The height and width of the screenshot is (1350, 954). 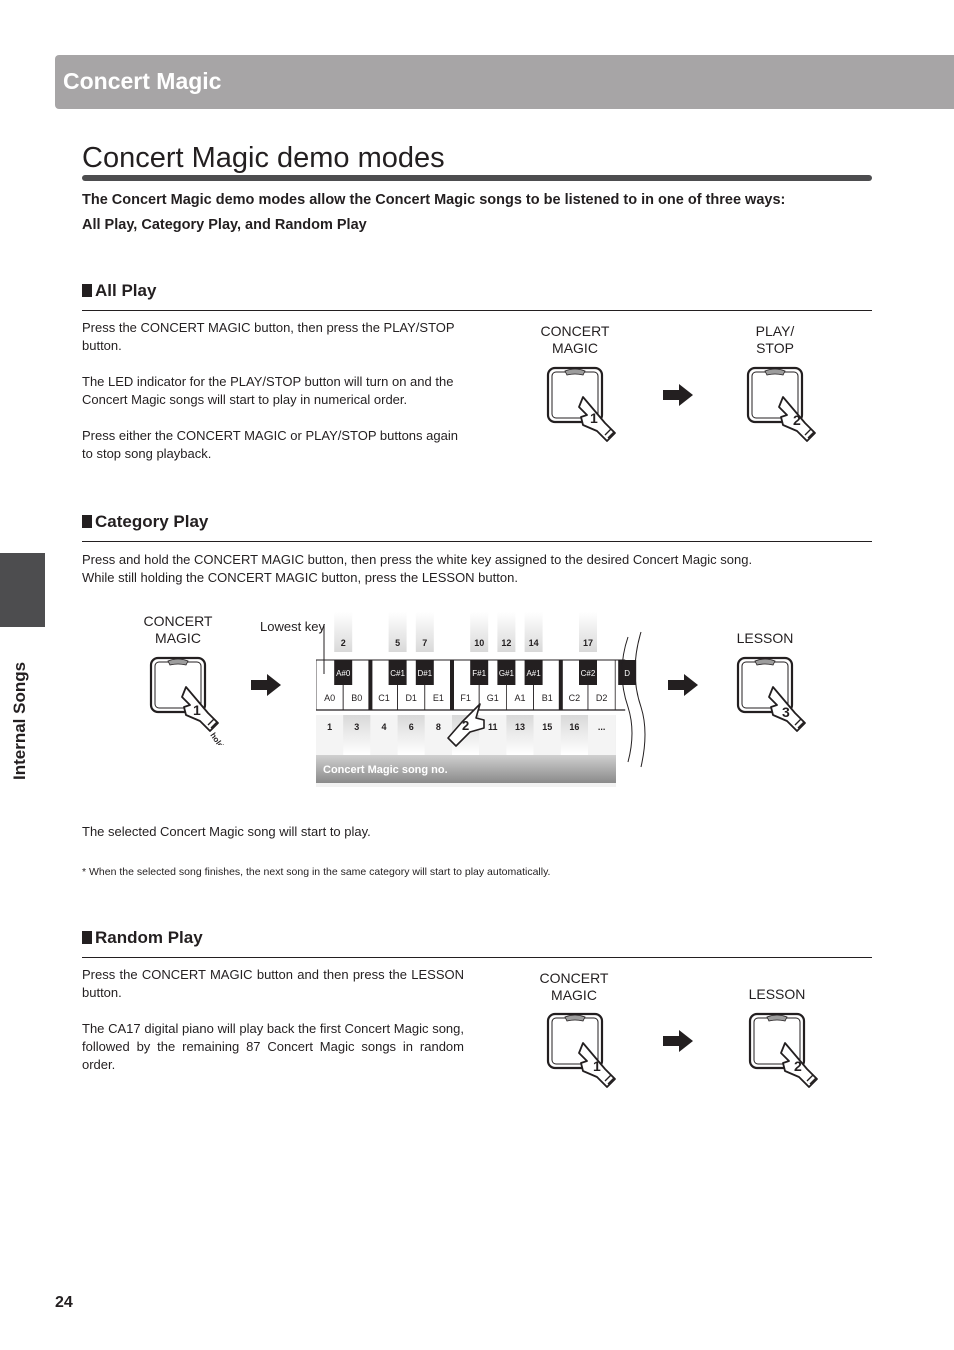 What do you see at coordinates (383, 727) in the screenshot?
I see `white-key-song-number: 4` at bounding box center [383, 727].